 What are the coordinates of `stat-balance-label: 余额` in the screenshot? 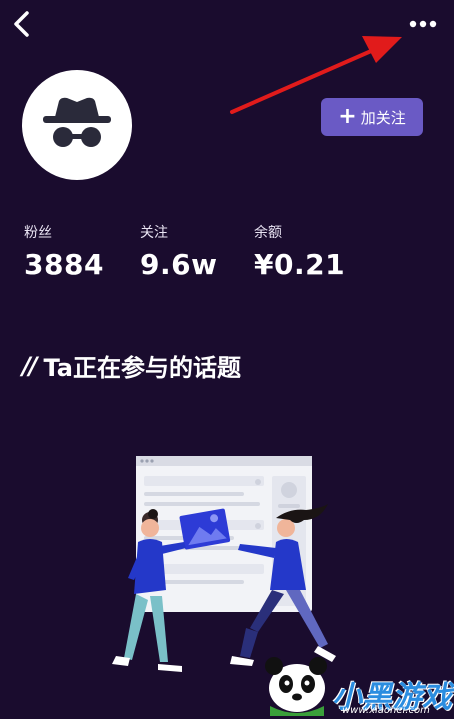 It's located at (268, 233).